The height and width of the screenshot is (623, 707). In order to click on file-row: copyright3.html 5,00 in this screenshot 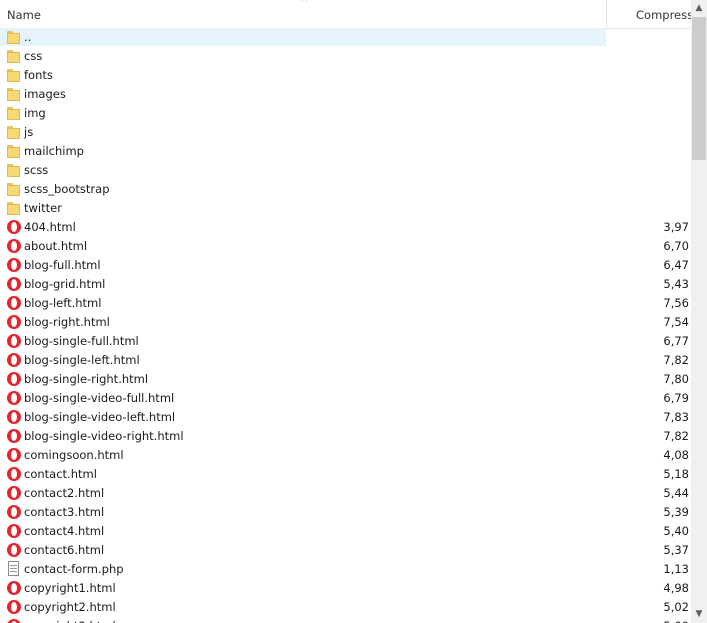, I will do `click(345, 620)`.